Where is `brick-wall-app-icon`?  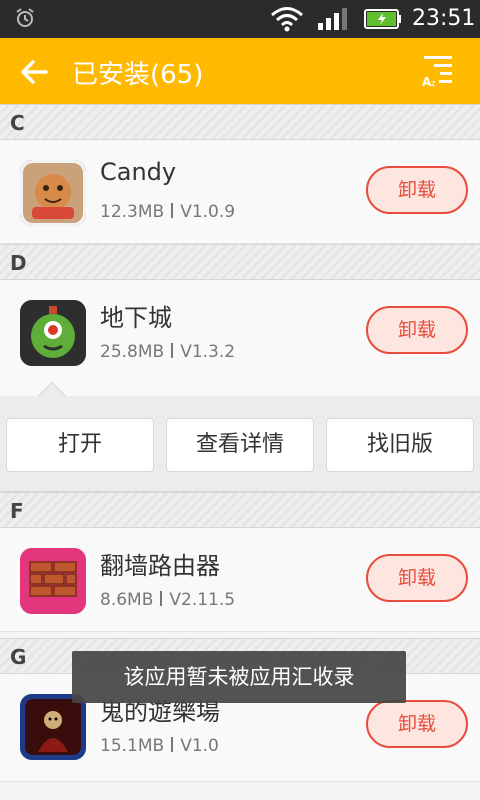
brick-wall-app-icon is located at coordinates (53, 581).